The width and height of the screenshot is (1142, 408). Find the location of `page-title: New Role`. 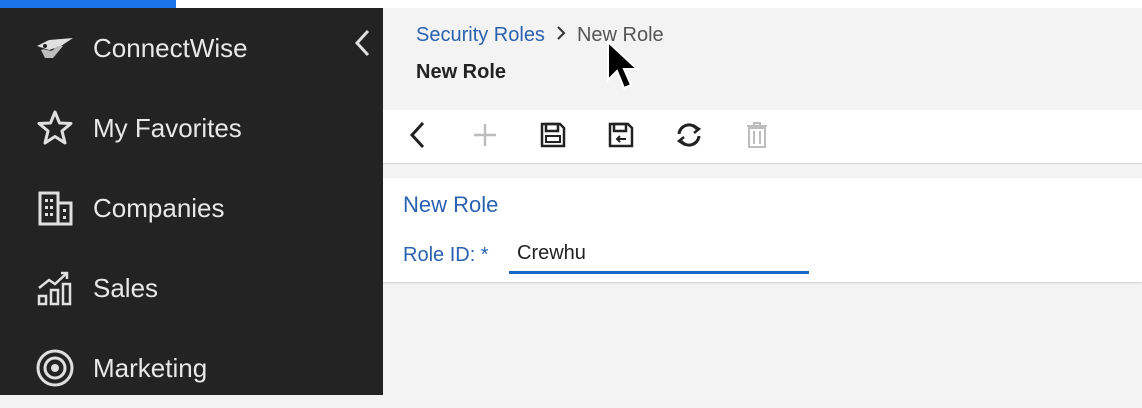

page-title: New Role is located at coordinates (461, 72).